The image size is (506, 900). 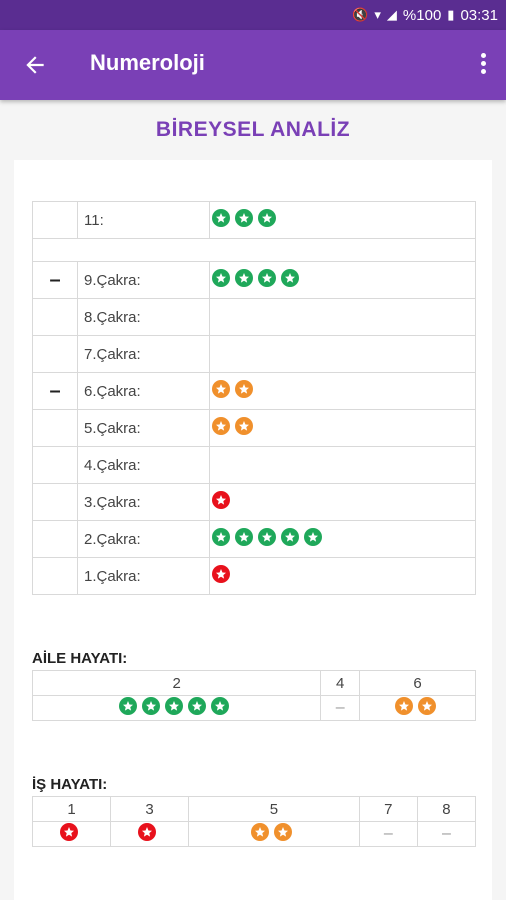 What do you see at coordinates (143, 391) in the screenshot?
I see `chakra-label: 6.Çakra:` at bounding box center [143, 391].